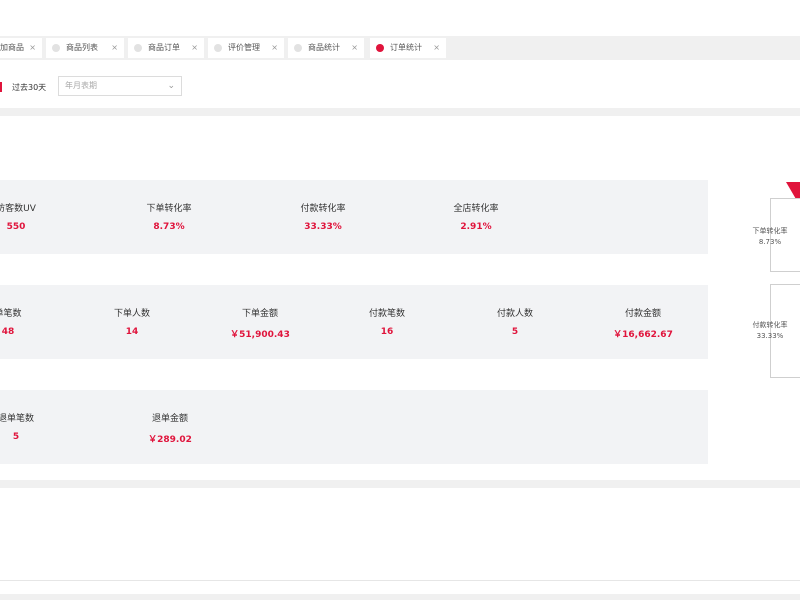 The image size is (800, 600). What do you see at coordinates (169, 217) in the screenshot?
I see `metric-order-rate: 下单转化率 8.73%` at bounding box center [169, 217].